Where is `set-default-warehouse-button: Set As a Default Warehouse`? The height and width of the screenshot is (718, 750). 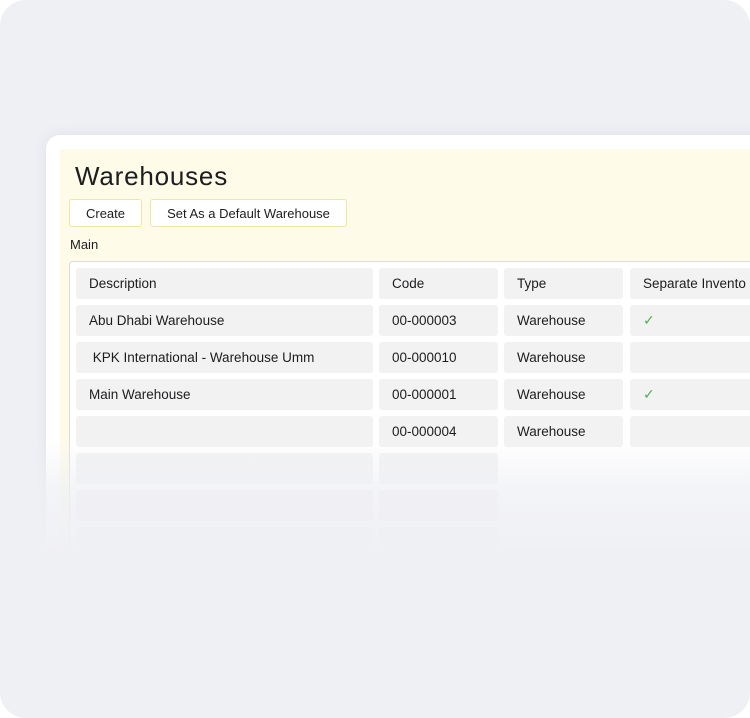 set-default-warehouse-button: Set As a Default Warehouse is located at coordinates (248, 213).